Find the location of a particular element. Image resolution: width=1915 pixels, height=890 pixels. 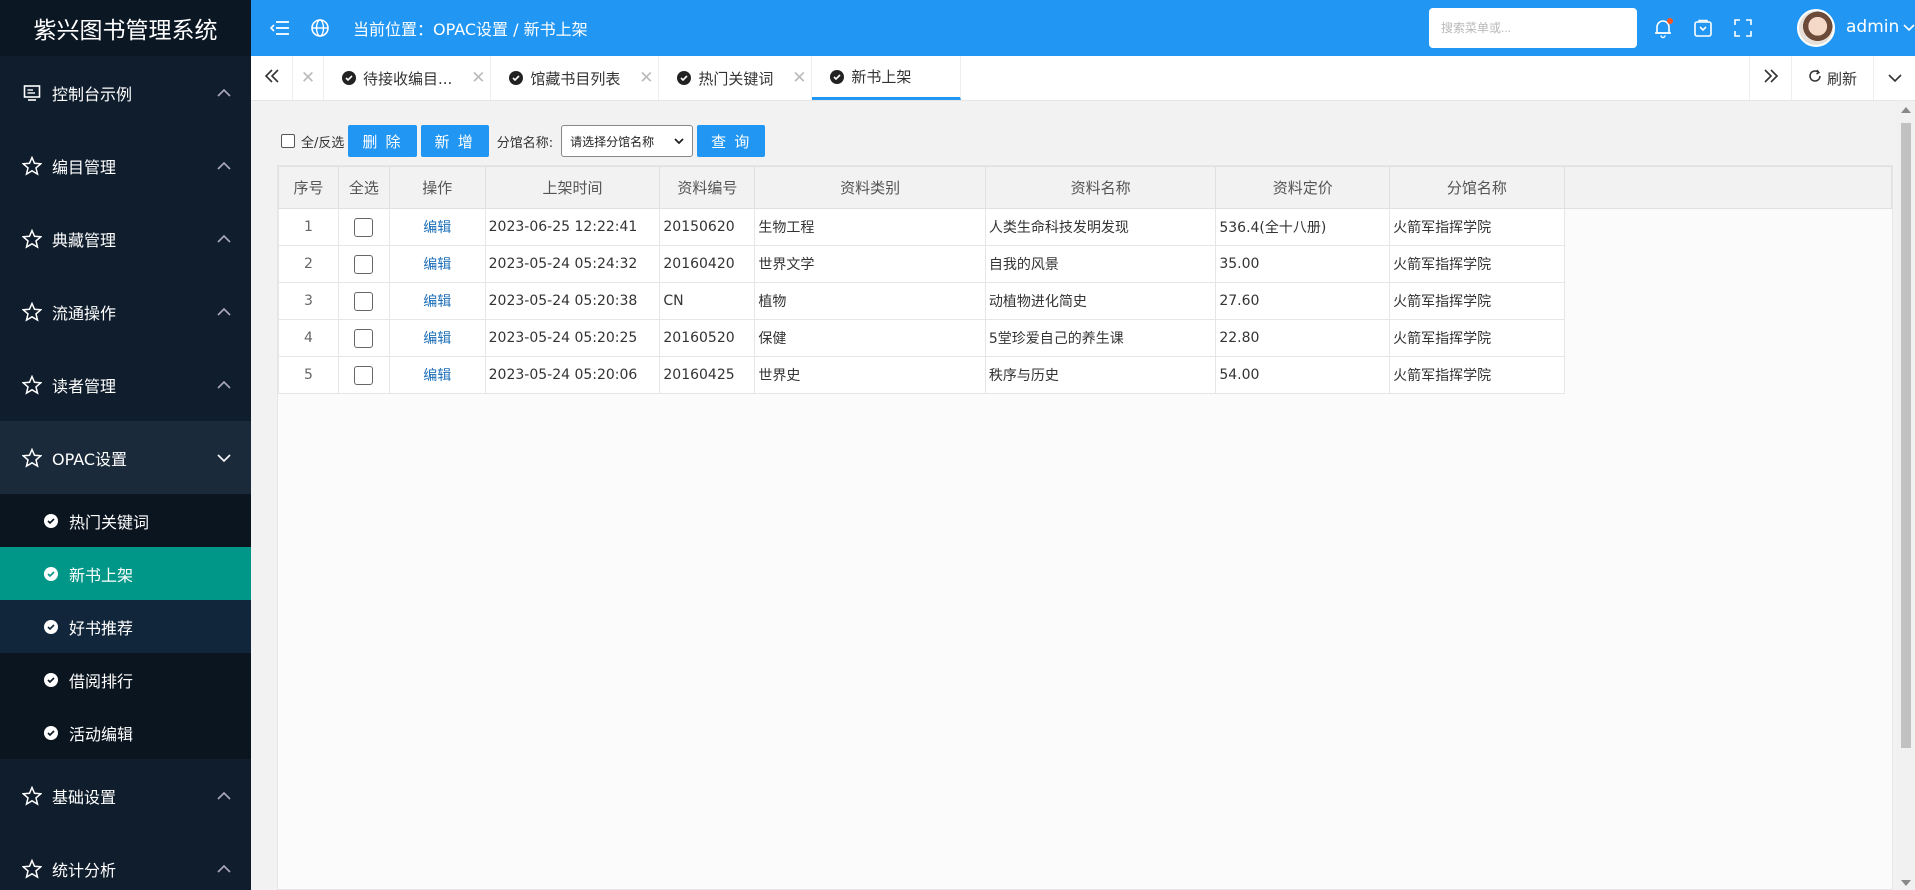

menu-search-input is located at coordinates (1533, 28).